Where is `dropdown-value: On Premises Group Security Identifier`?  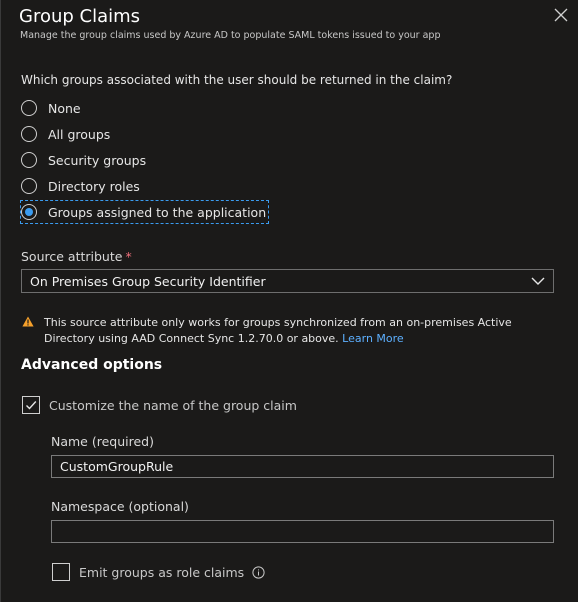 dropdown-value: On Premises Group Security Identifier is located at coordinates (148, 281).